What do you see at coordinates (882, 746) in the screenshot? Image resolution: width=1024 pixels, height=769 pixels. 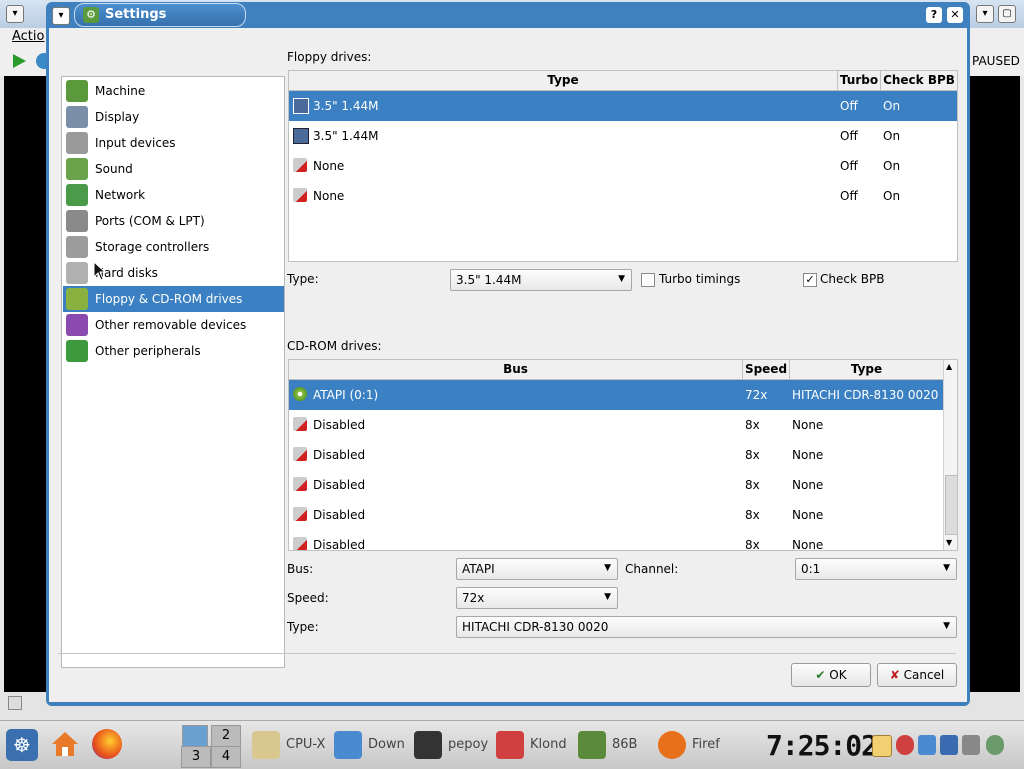 I see `tray-k-icon` at bounding box center [882, 746].